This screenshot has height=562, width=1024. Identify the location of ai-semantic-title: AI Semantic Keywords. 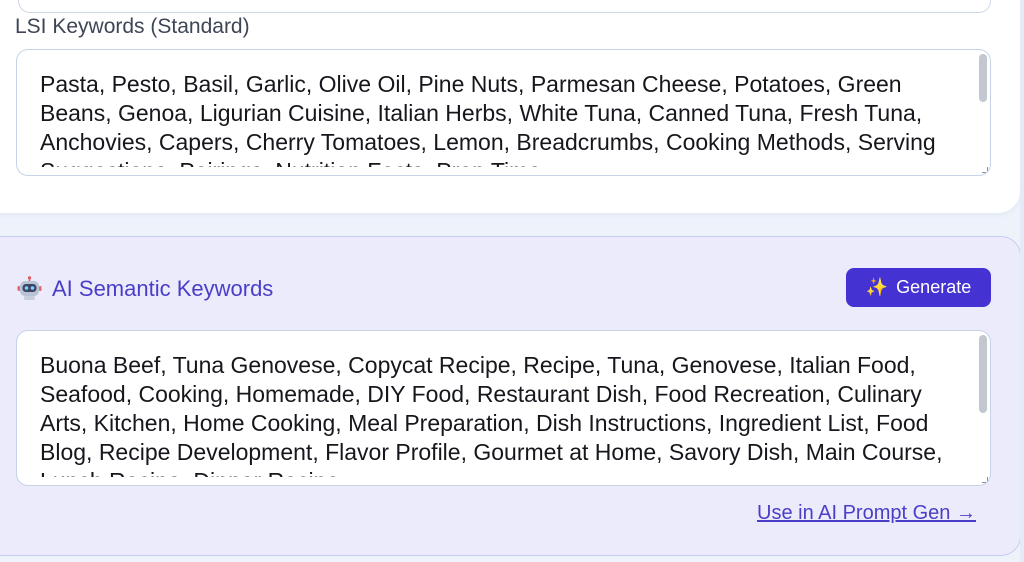
(163, 288).